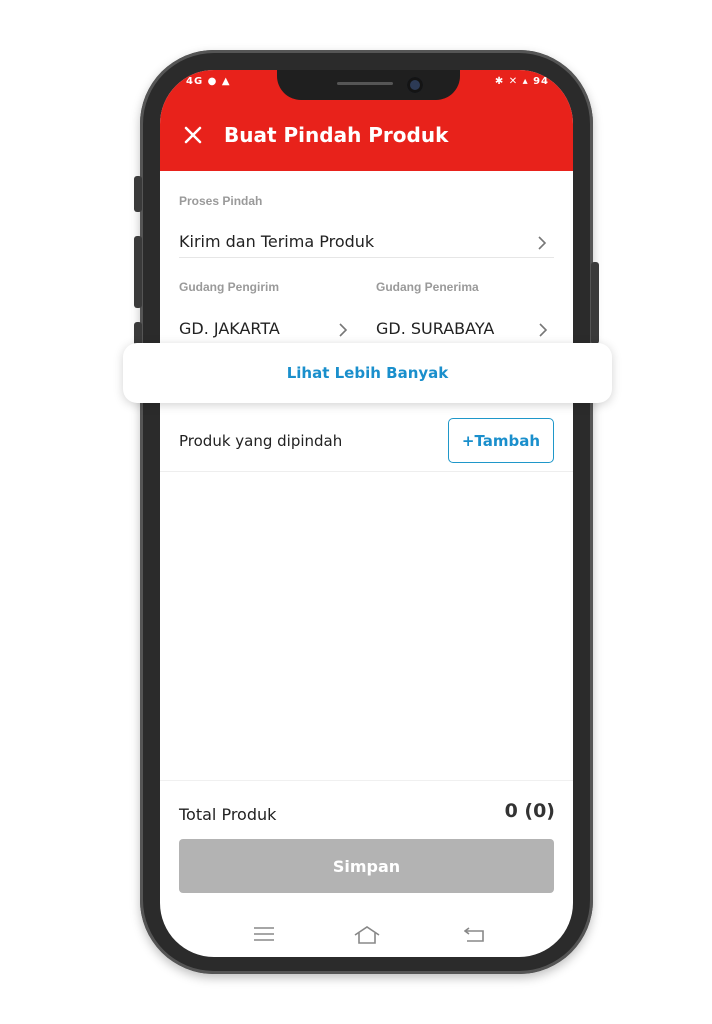  What do you see at coordinates (229, 328) in the screenshot?
I see `sender-warehouse-value: GD. JAKARTA` at bounding box center [229, 328].